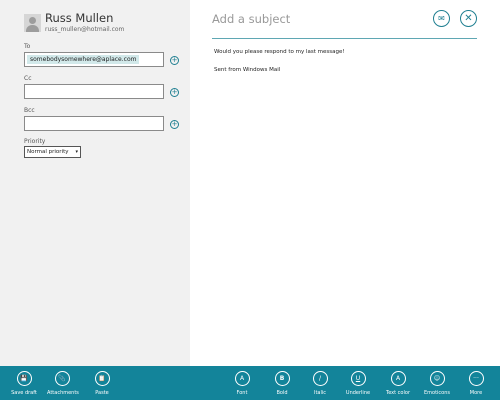 This screenshot has width=500, height=400. I want to click on underline-label: Underline, so click(358, 393).